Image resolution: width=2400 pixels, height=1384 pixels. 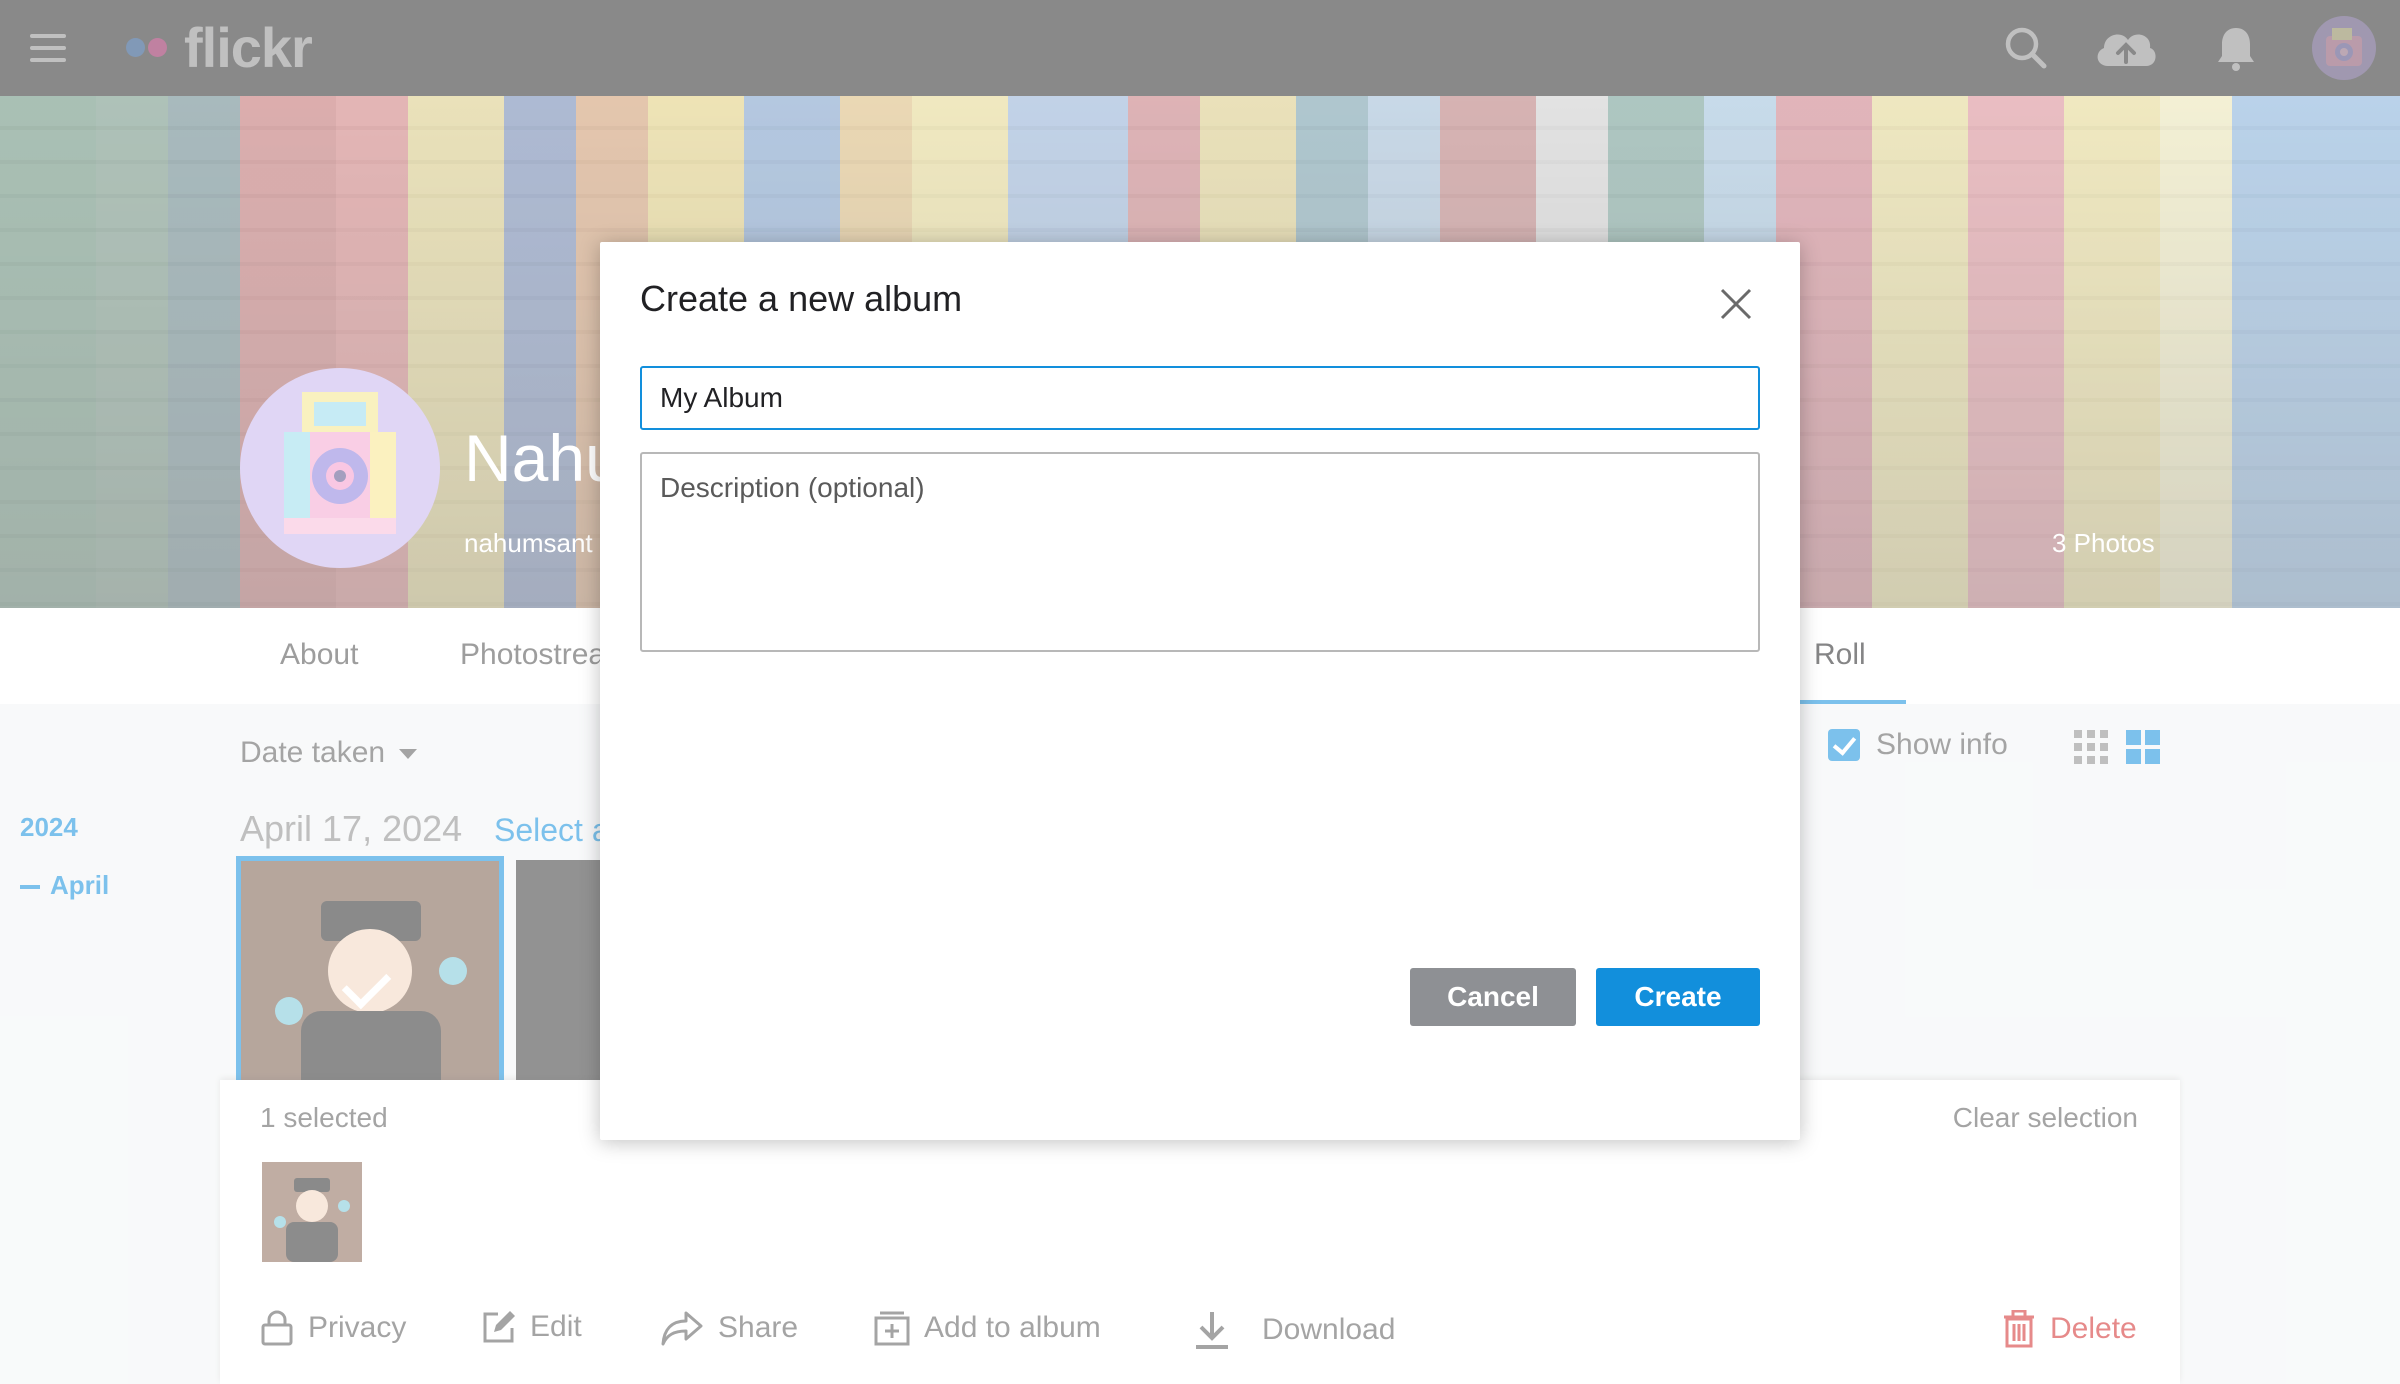 What do you see at coordinates (801, 298) in the screenshot?
I see `dialog-title: Create a new album` at bounding box center [801, 298].